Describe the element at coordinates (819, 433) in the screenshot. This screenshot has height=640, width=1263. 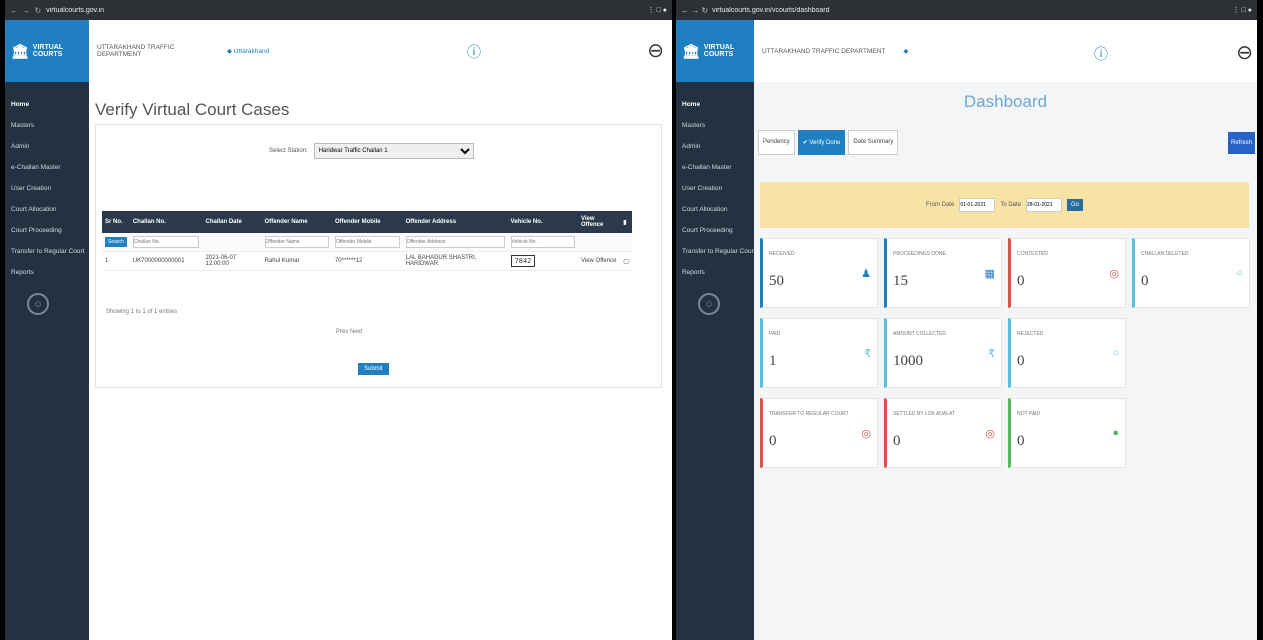
I see `stat-tile: Transfer to Regular Court 0 ◎` at that location.